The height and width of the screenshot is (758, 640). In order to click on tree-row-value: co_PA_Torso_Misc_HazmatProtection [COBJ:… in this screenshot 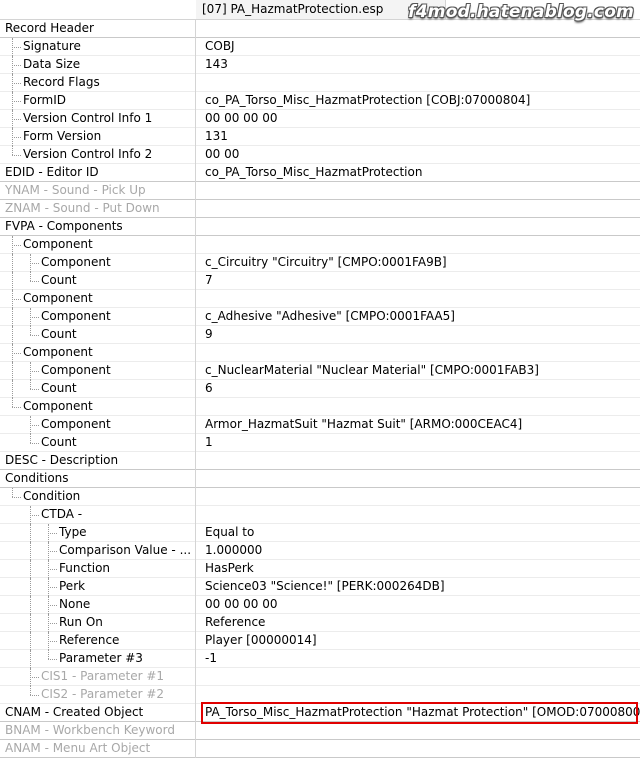, I will do `click(418, 101)`.